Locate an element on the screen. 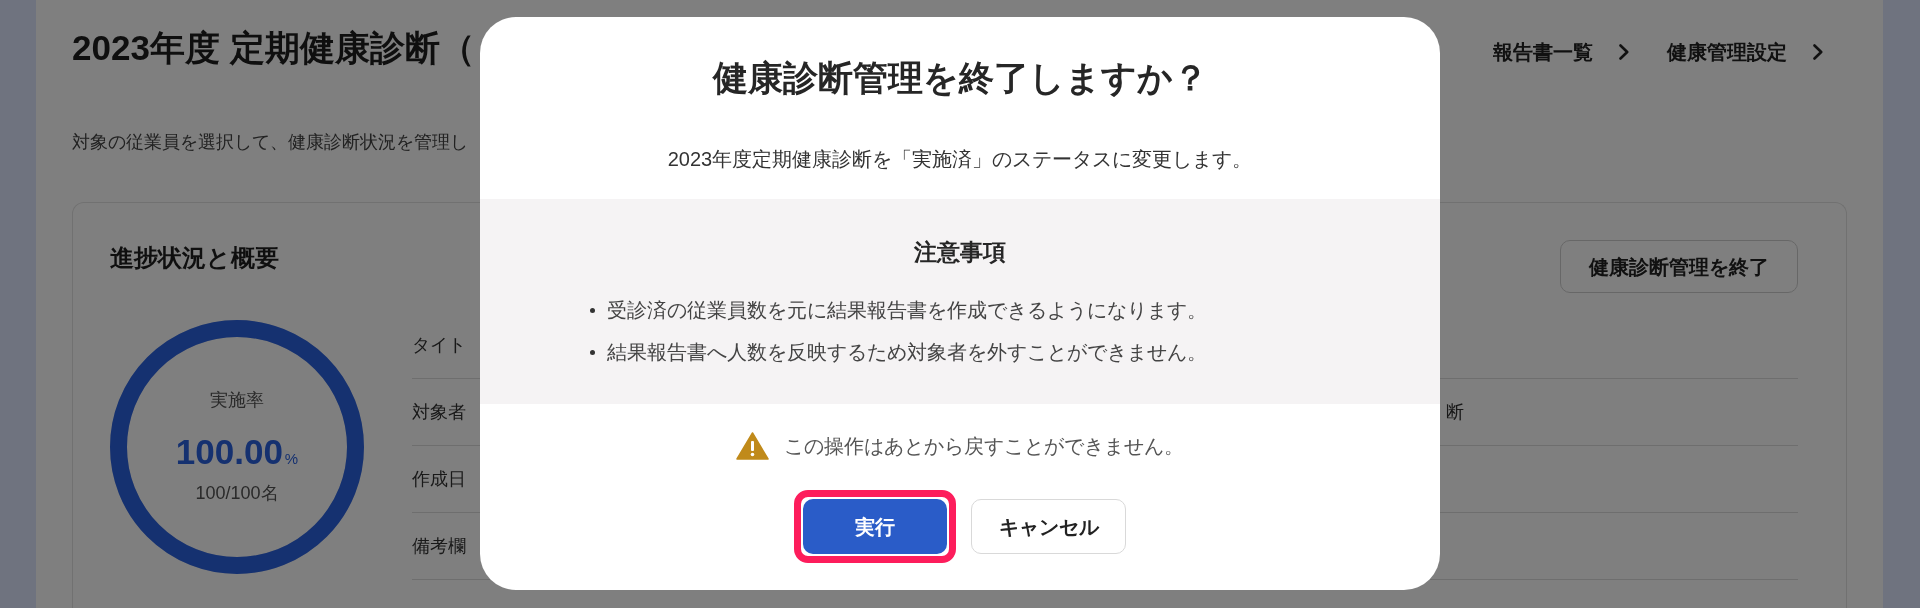 This screenshot has width=1920, height=608. row-label: タイト is located at coordinates (439, 344).